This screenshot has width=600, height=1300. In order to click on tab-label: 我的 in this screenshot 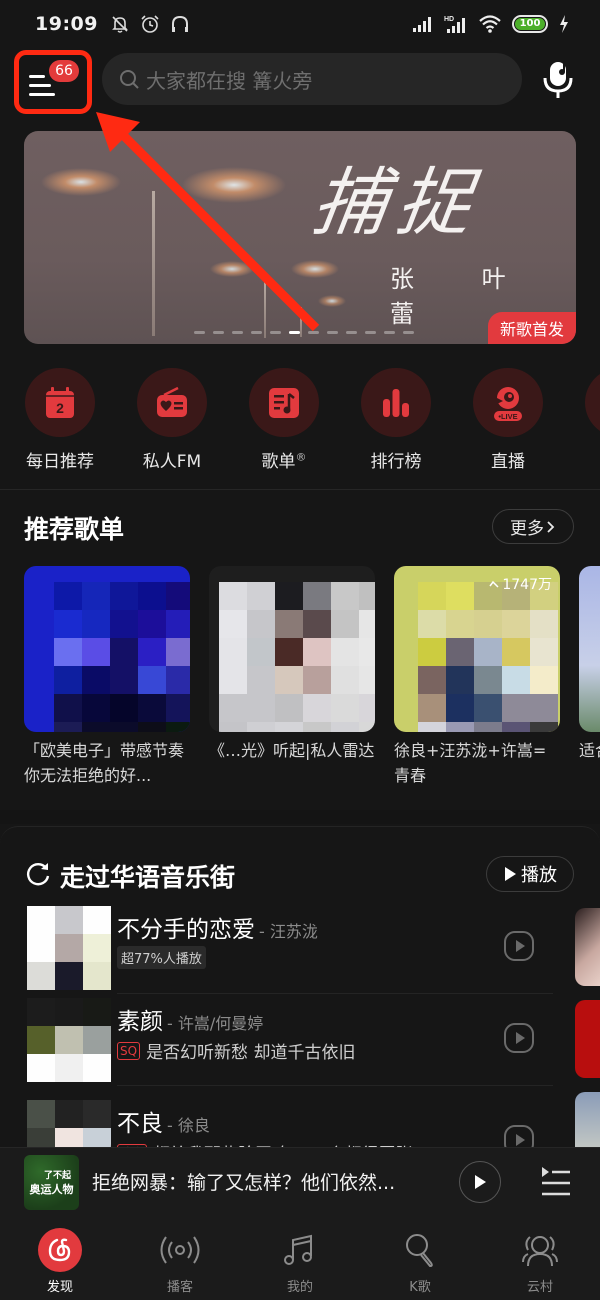, I will do `click(299, 1287)`.